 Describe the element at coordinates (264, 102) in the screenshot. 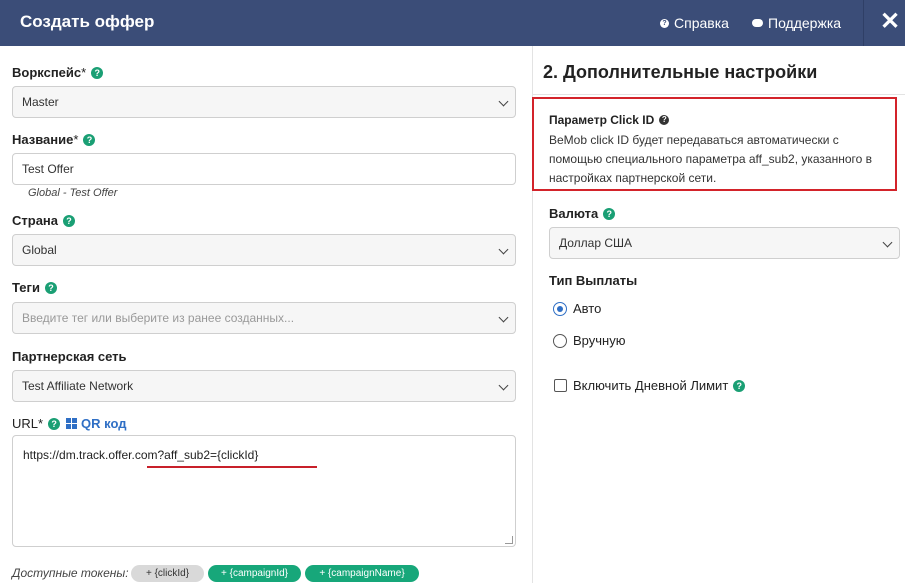

I see `workspace-select: Master` at that location.